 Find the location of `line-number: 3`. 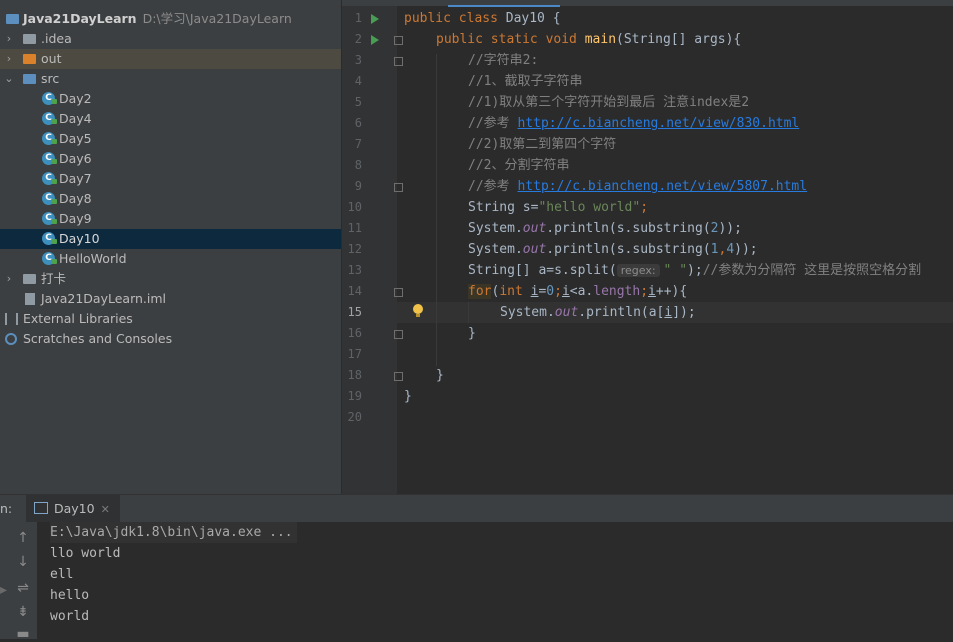

line-number: 3 is located at coordinates (358, 60).